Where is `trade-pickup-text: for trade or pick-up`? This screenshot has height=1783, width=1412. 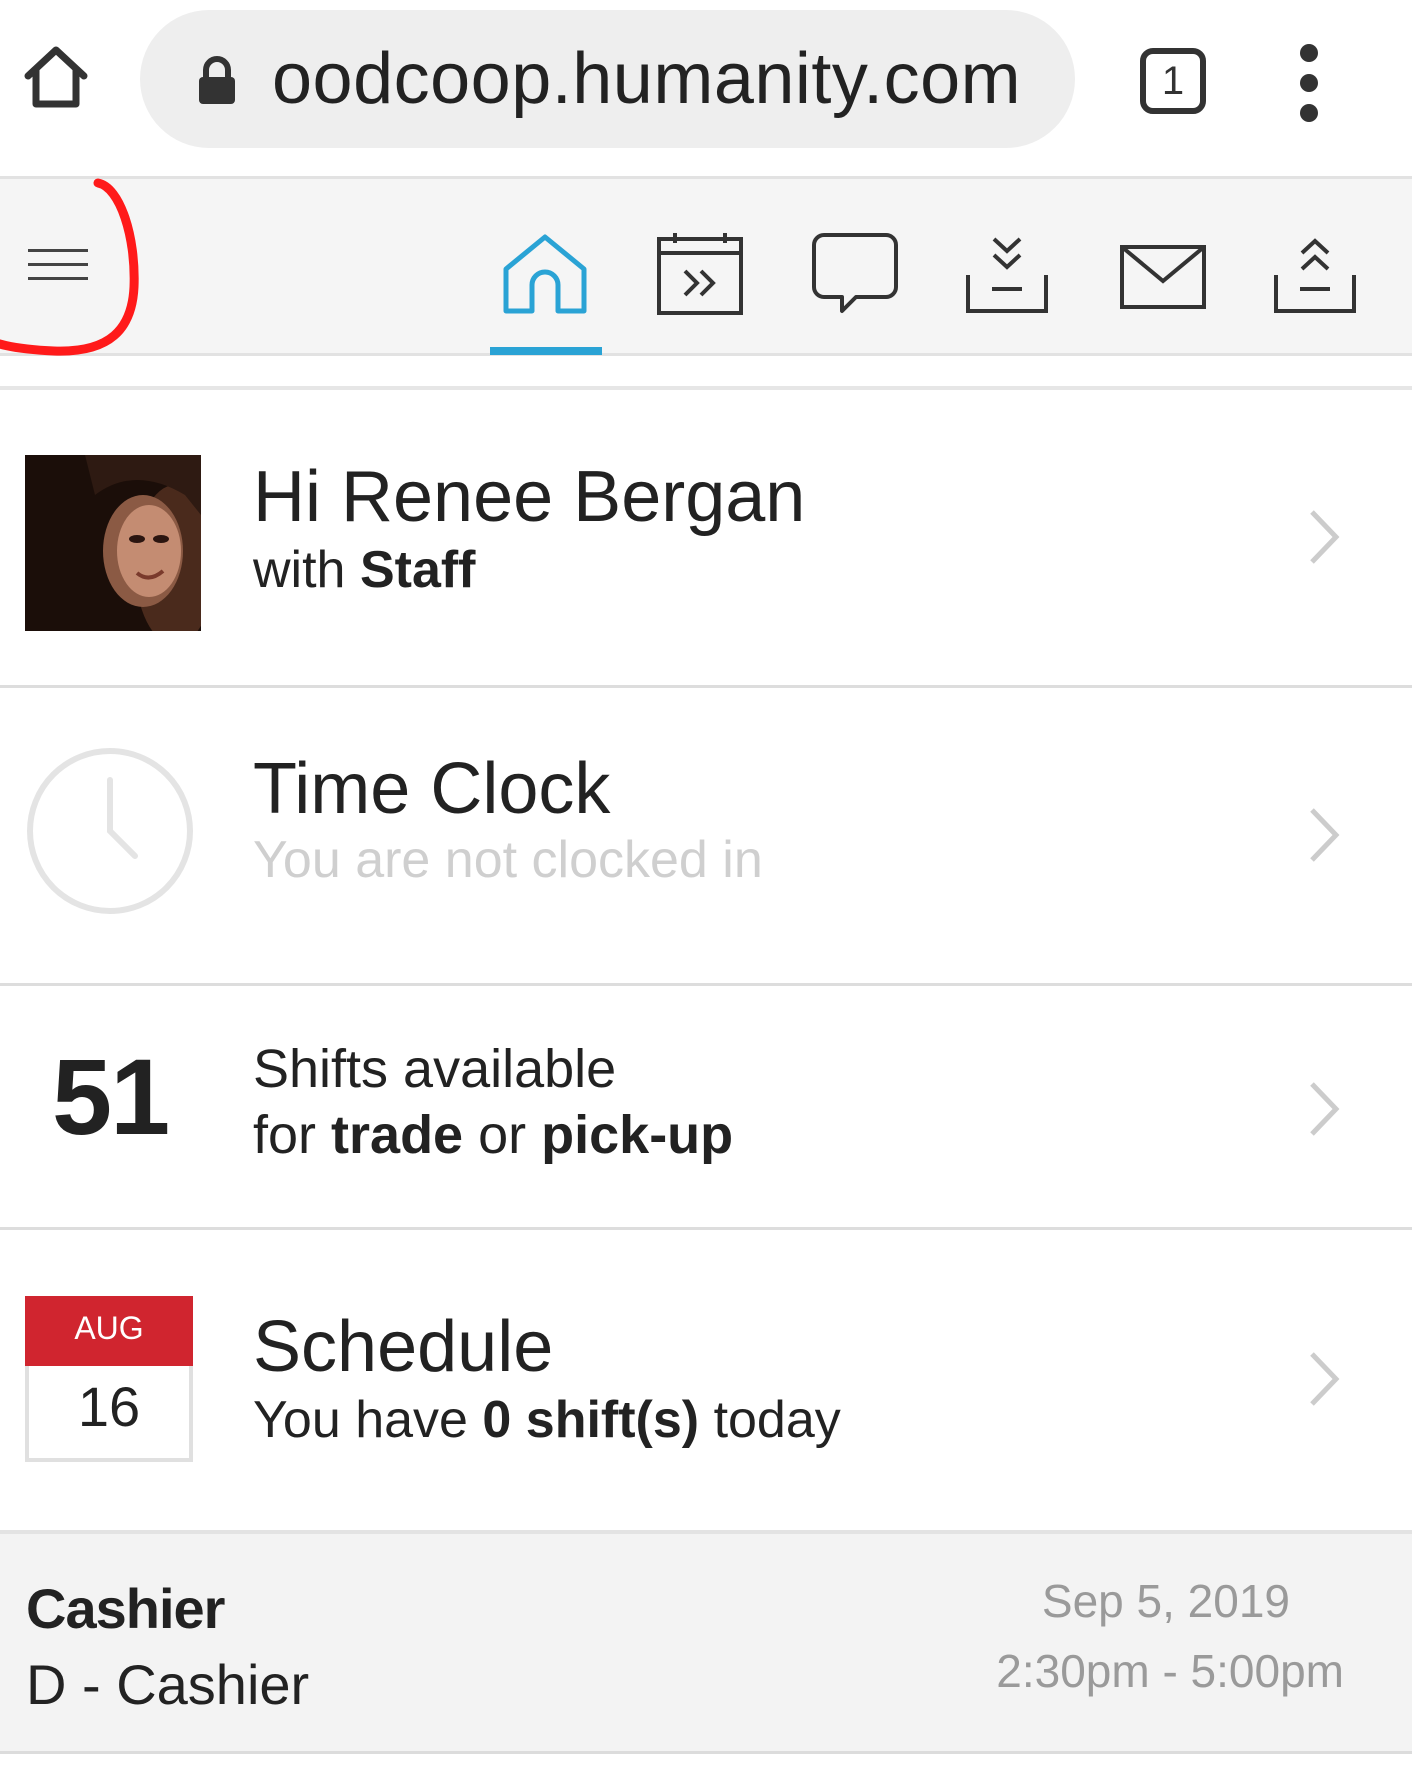 trade-pickup-text: for trade or pick-up is located at coordinates (493, 1135).